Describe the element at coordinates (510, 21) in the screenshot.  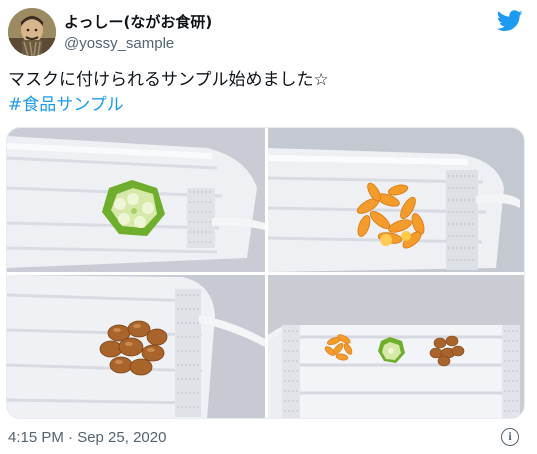
I see `twitter-bird-icon` at that location.